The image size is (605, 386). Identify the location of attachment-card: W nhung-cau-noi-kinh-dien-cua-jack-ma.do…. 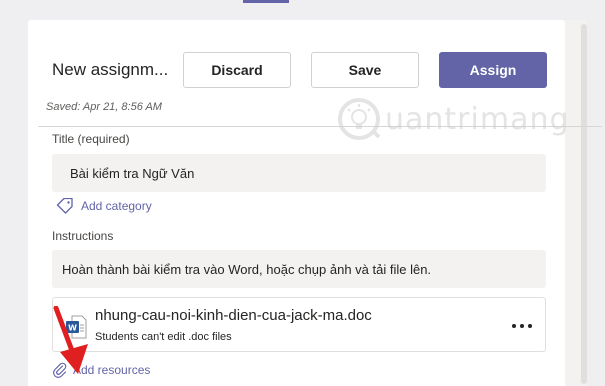
(299, 324).